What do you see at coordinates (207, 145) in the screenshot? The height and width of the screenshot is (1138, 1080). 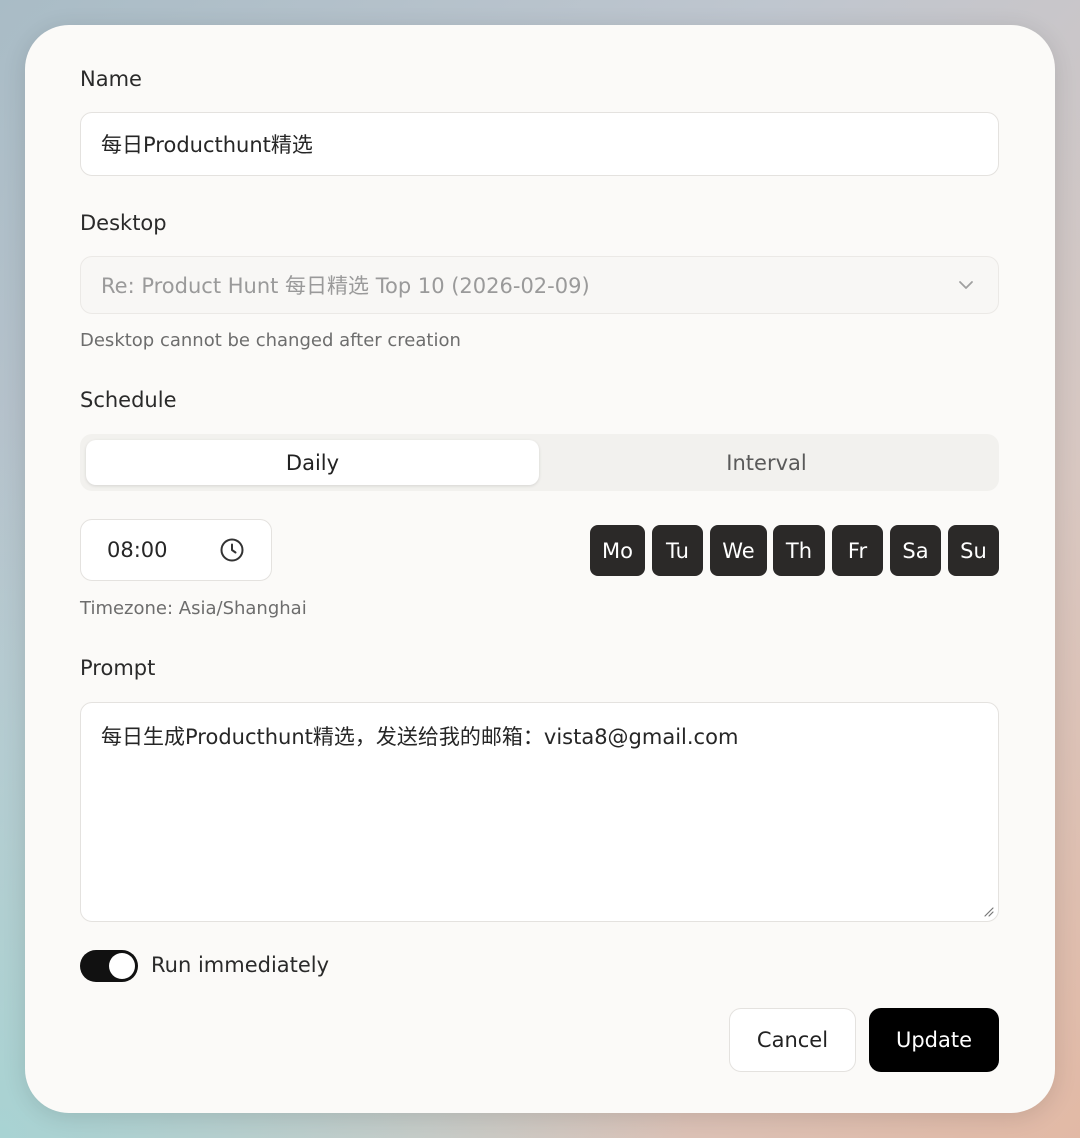 I see `name-input-value: 每日Producthunt精选` at bounding box center [207, 145].